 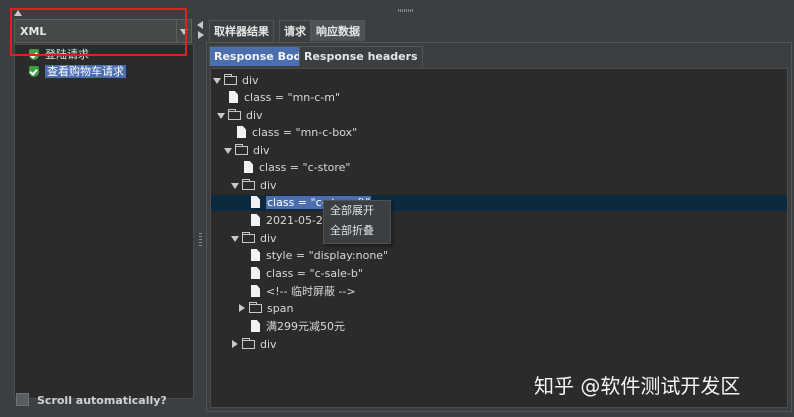 What do you see at coordinates (18, 13) in the screenshot?
I see `arrow-up-icon` at bounding box center [18, 13].